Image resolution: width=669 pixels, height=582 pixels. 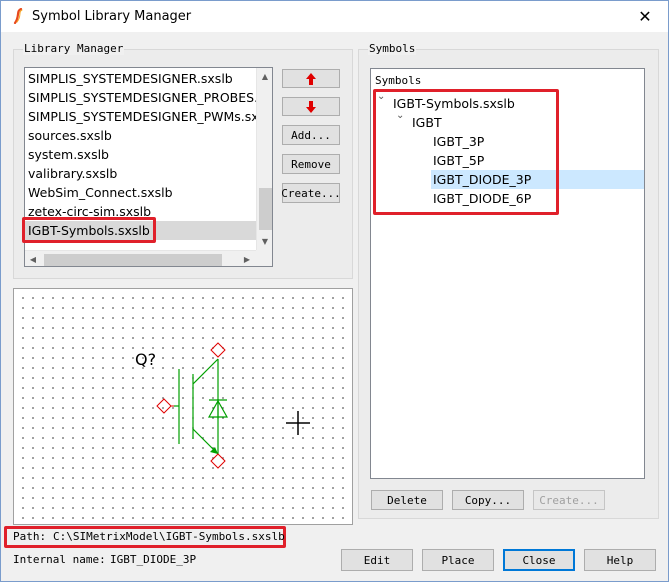 What do you see at coordinates (392, 48) in the screenshot?
I see `symbols-group-label: Symbols` at bounding box center [392, 48].